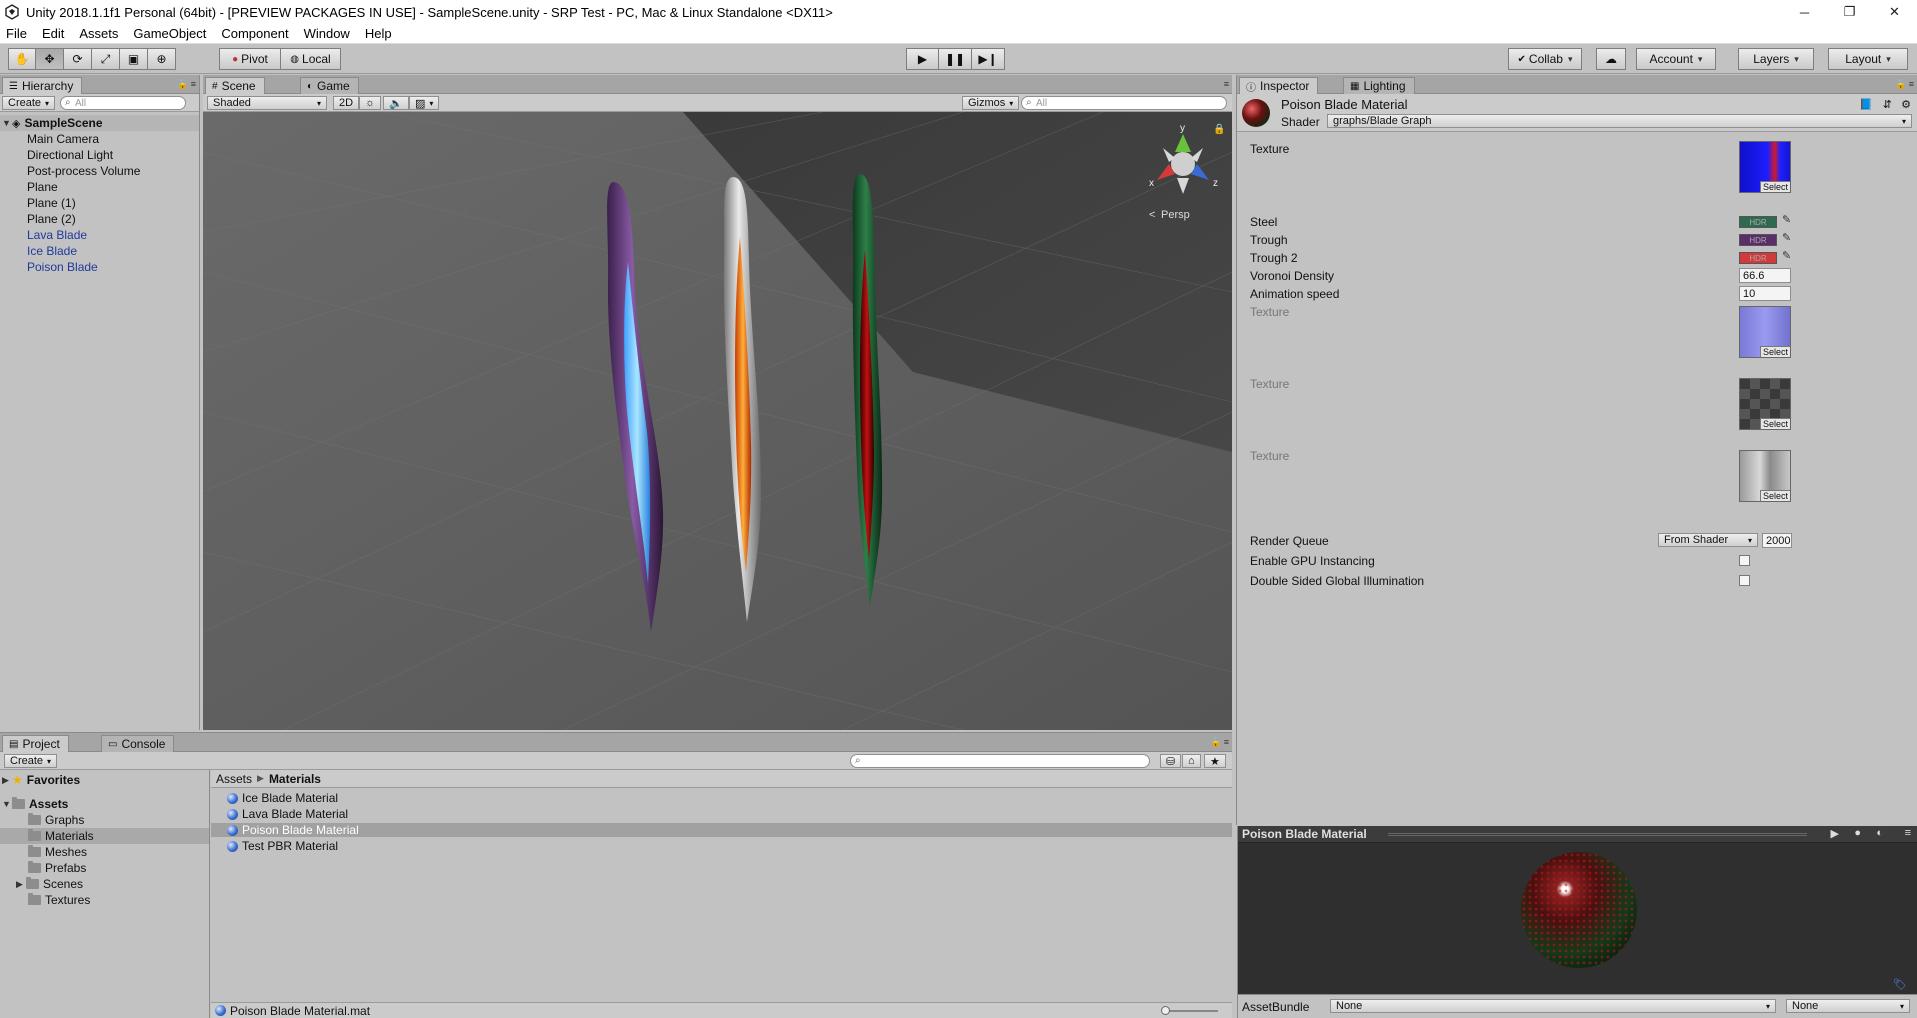  I want to click on double-sided-gi-checkbox, so click(1744, 580).